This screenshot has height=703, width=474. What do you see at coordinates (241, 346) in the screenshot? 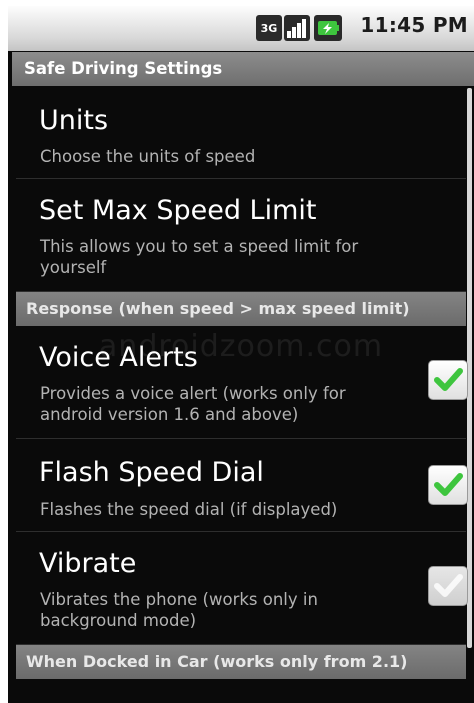
I see `watermark: androidzoom.com` at bounding box center [241, 346].